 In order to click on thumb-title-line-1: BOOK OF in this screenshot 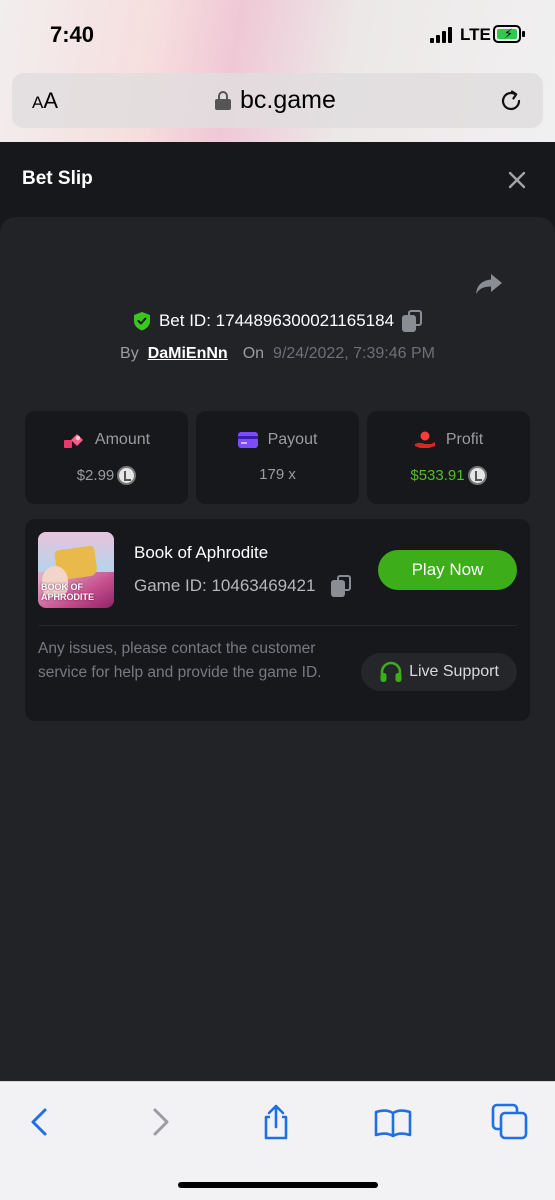, I will do `click(62, 587)`.